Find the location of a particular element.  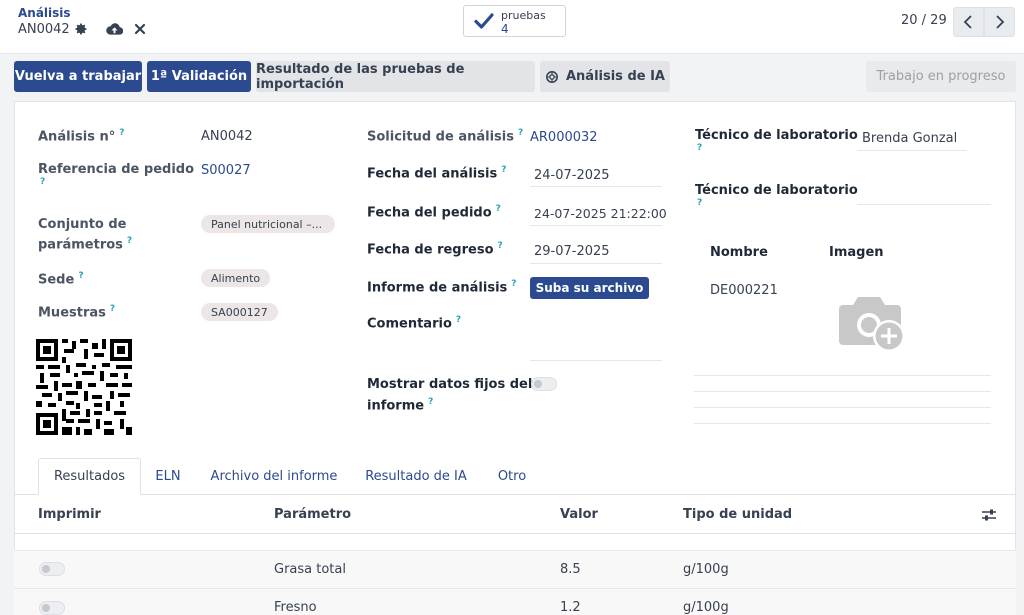

col-parameter: Parámetro is located at coordinates (312, 514).